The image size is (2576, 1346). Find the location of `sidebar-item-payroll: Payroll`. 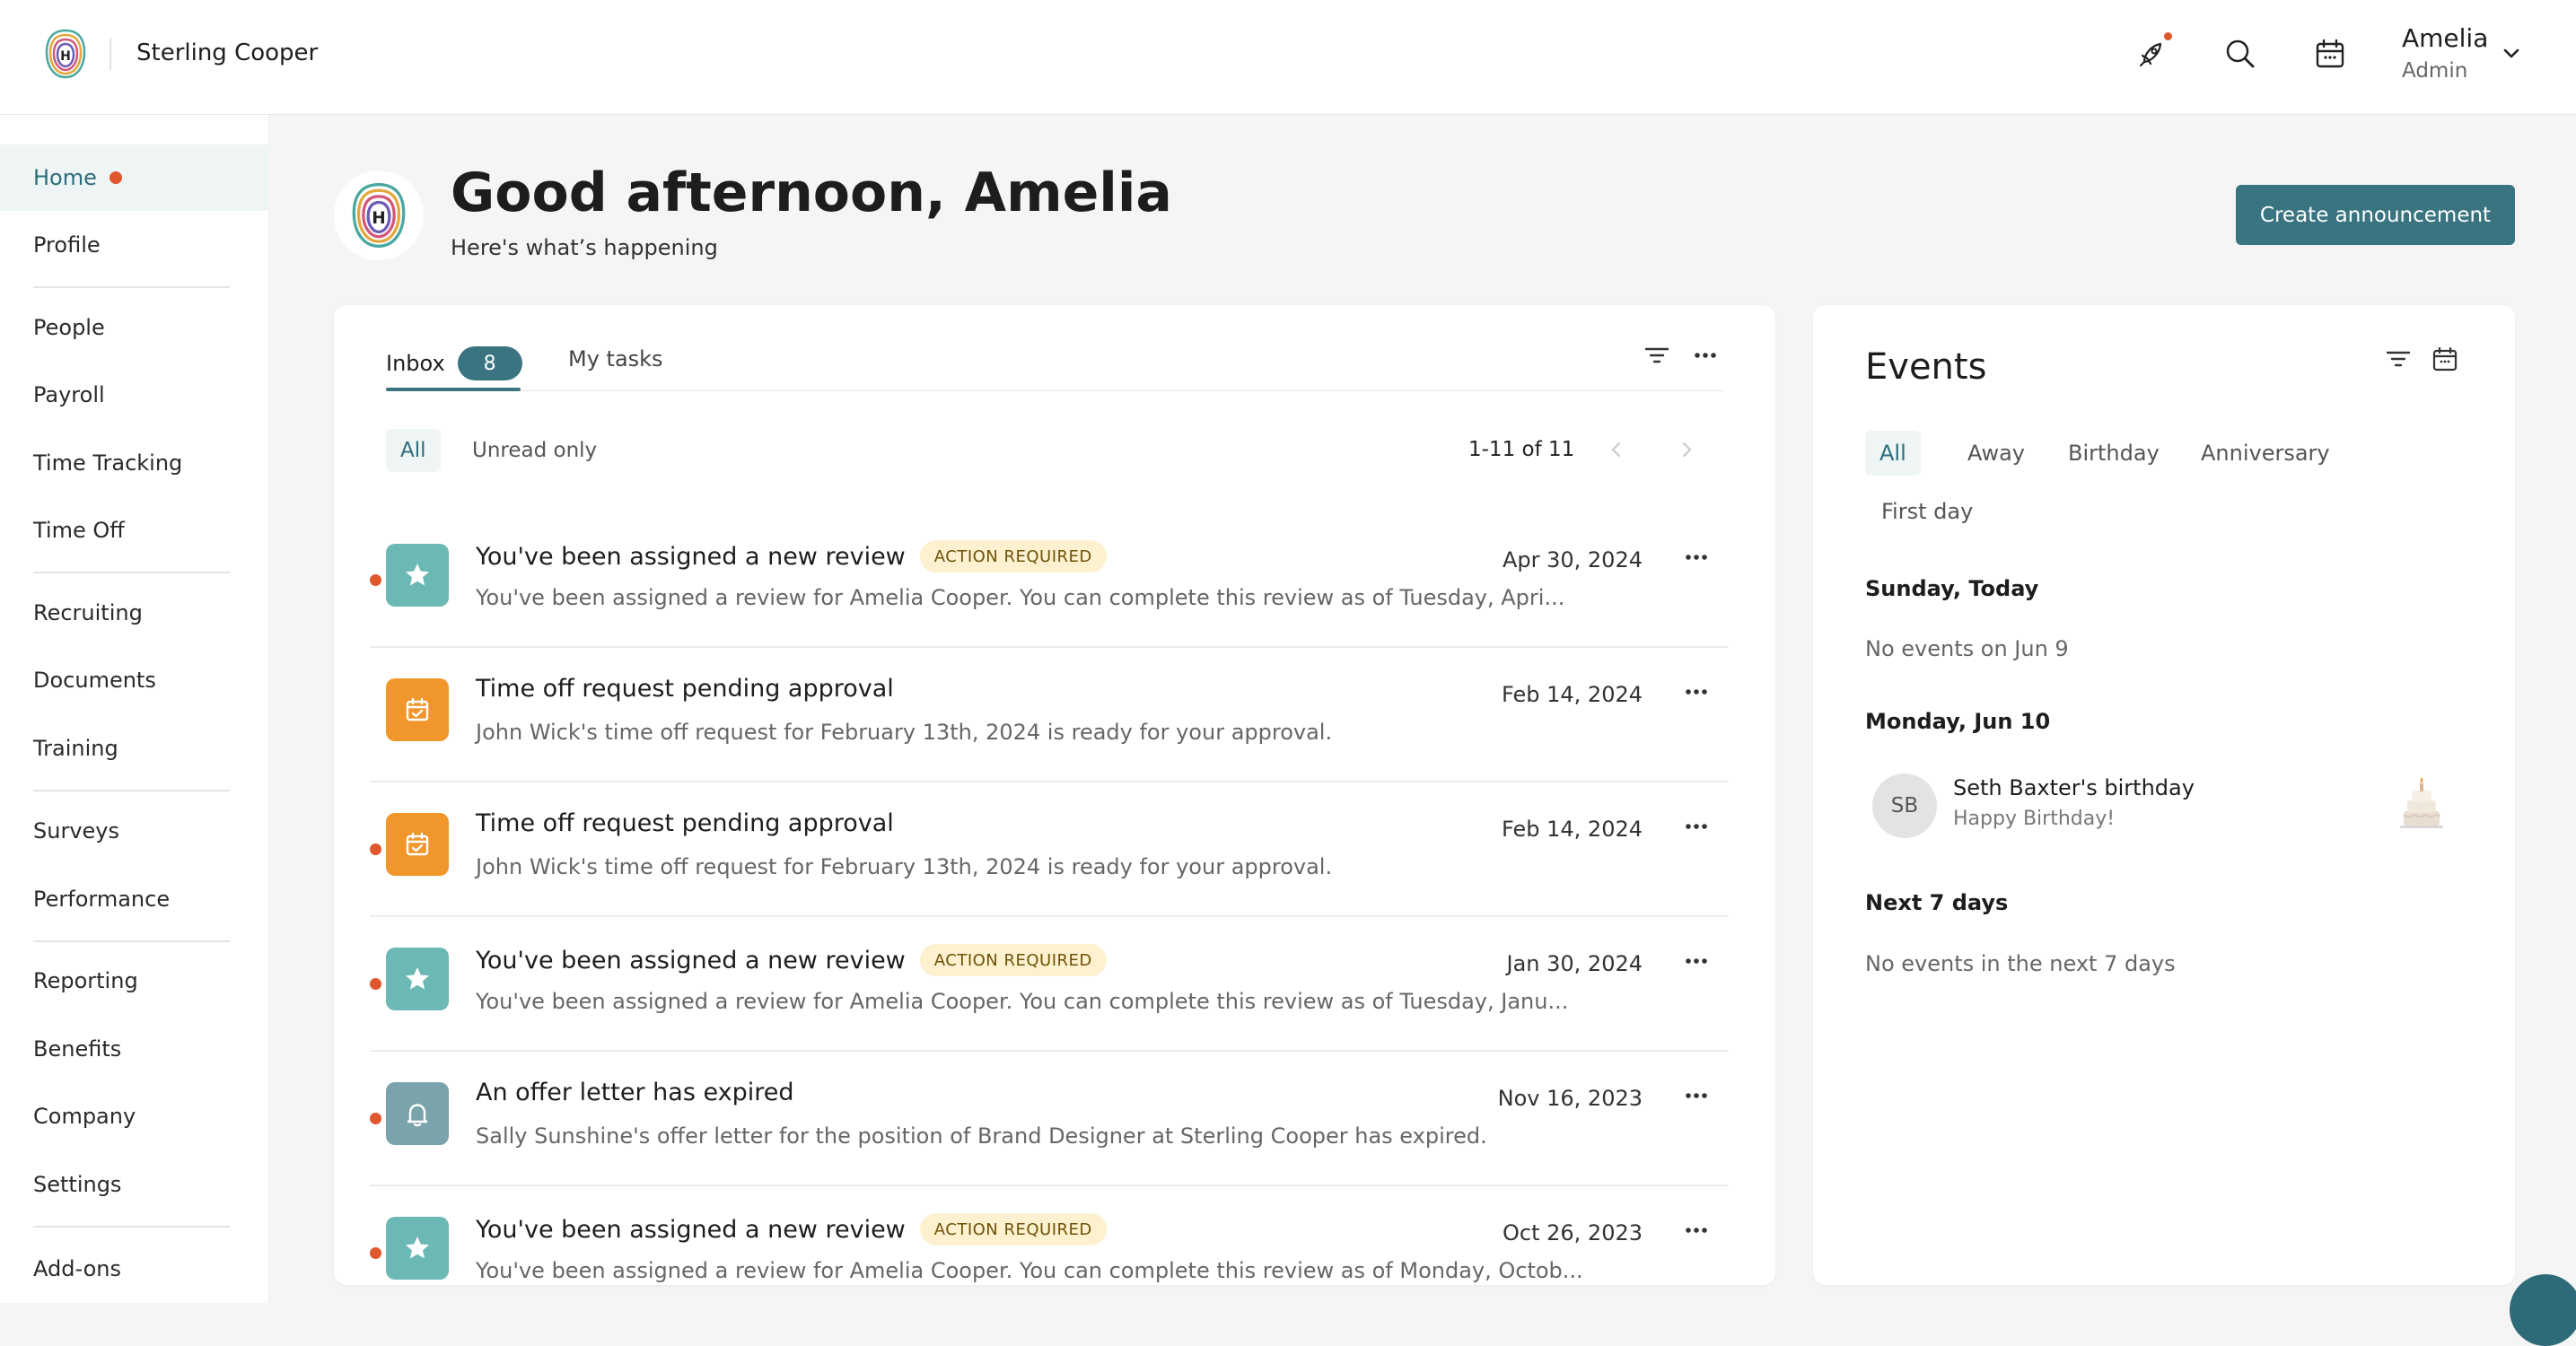

sidebar-item-payroll: Payroll is located at coordinates (134, 395).